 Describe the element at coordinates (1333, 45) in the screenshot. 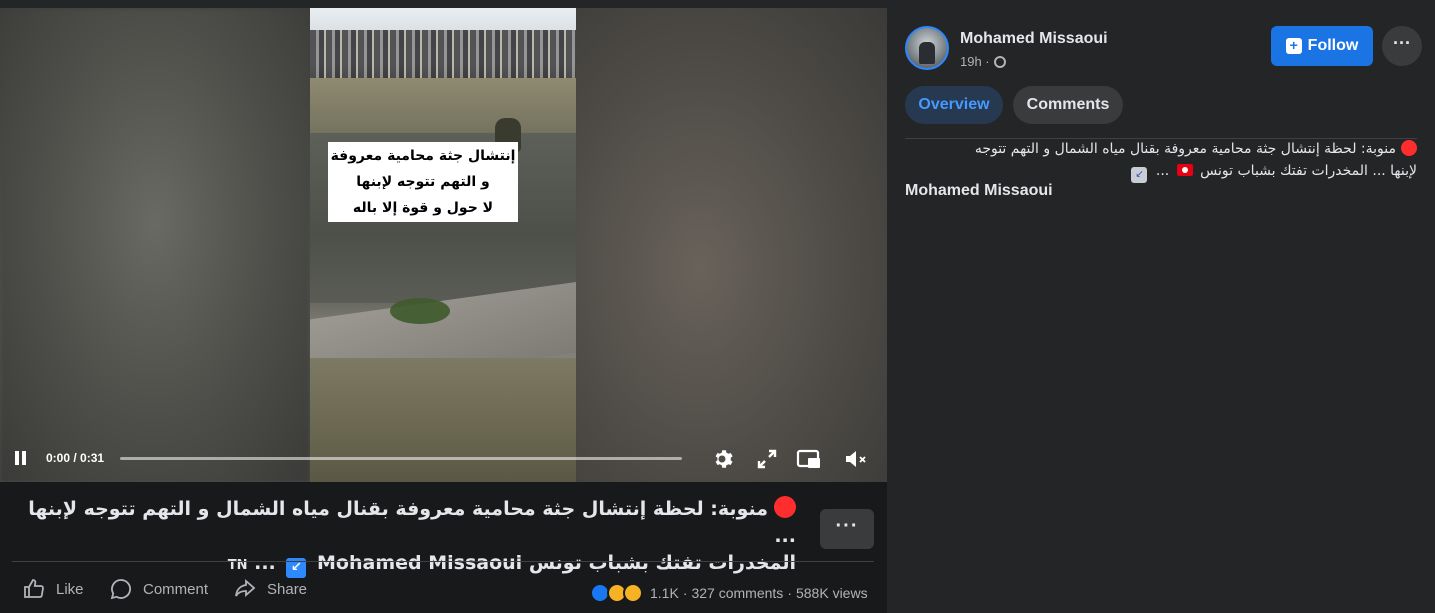

I see `follow-label: Follow` at that location.